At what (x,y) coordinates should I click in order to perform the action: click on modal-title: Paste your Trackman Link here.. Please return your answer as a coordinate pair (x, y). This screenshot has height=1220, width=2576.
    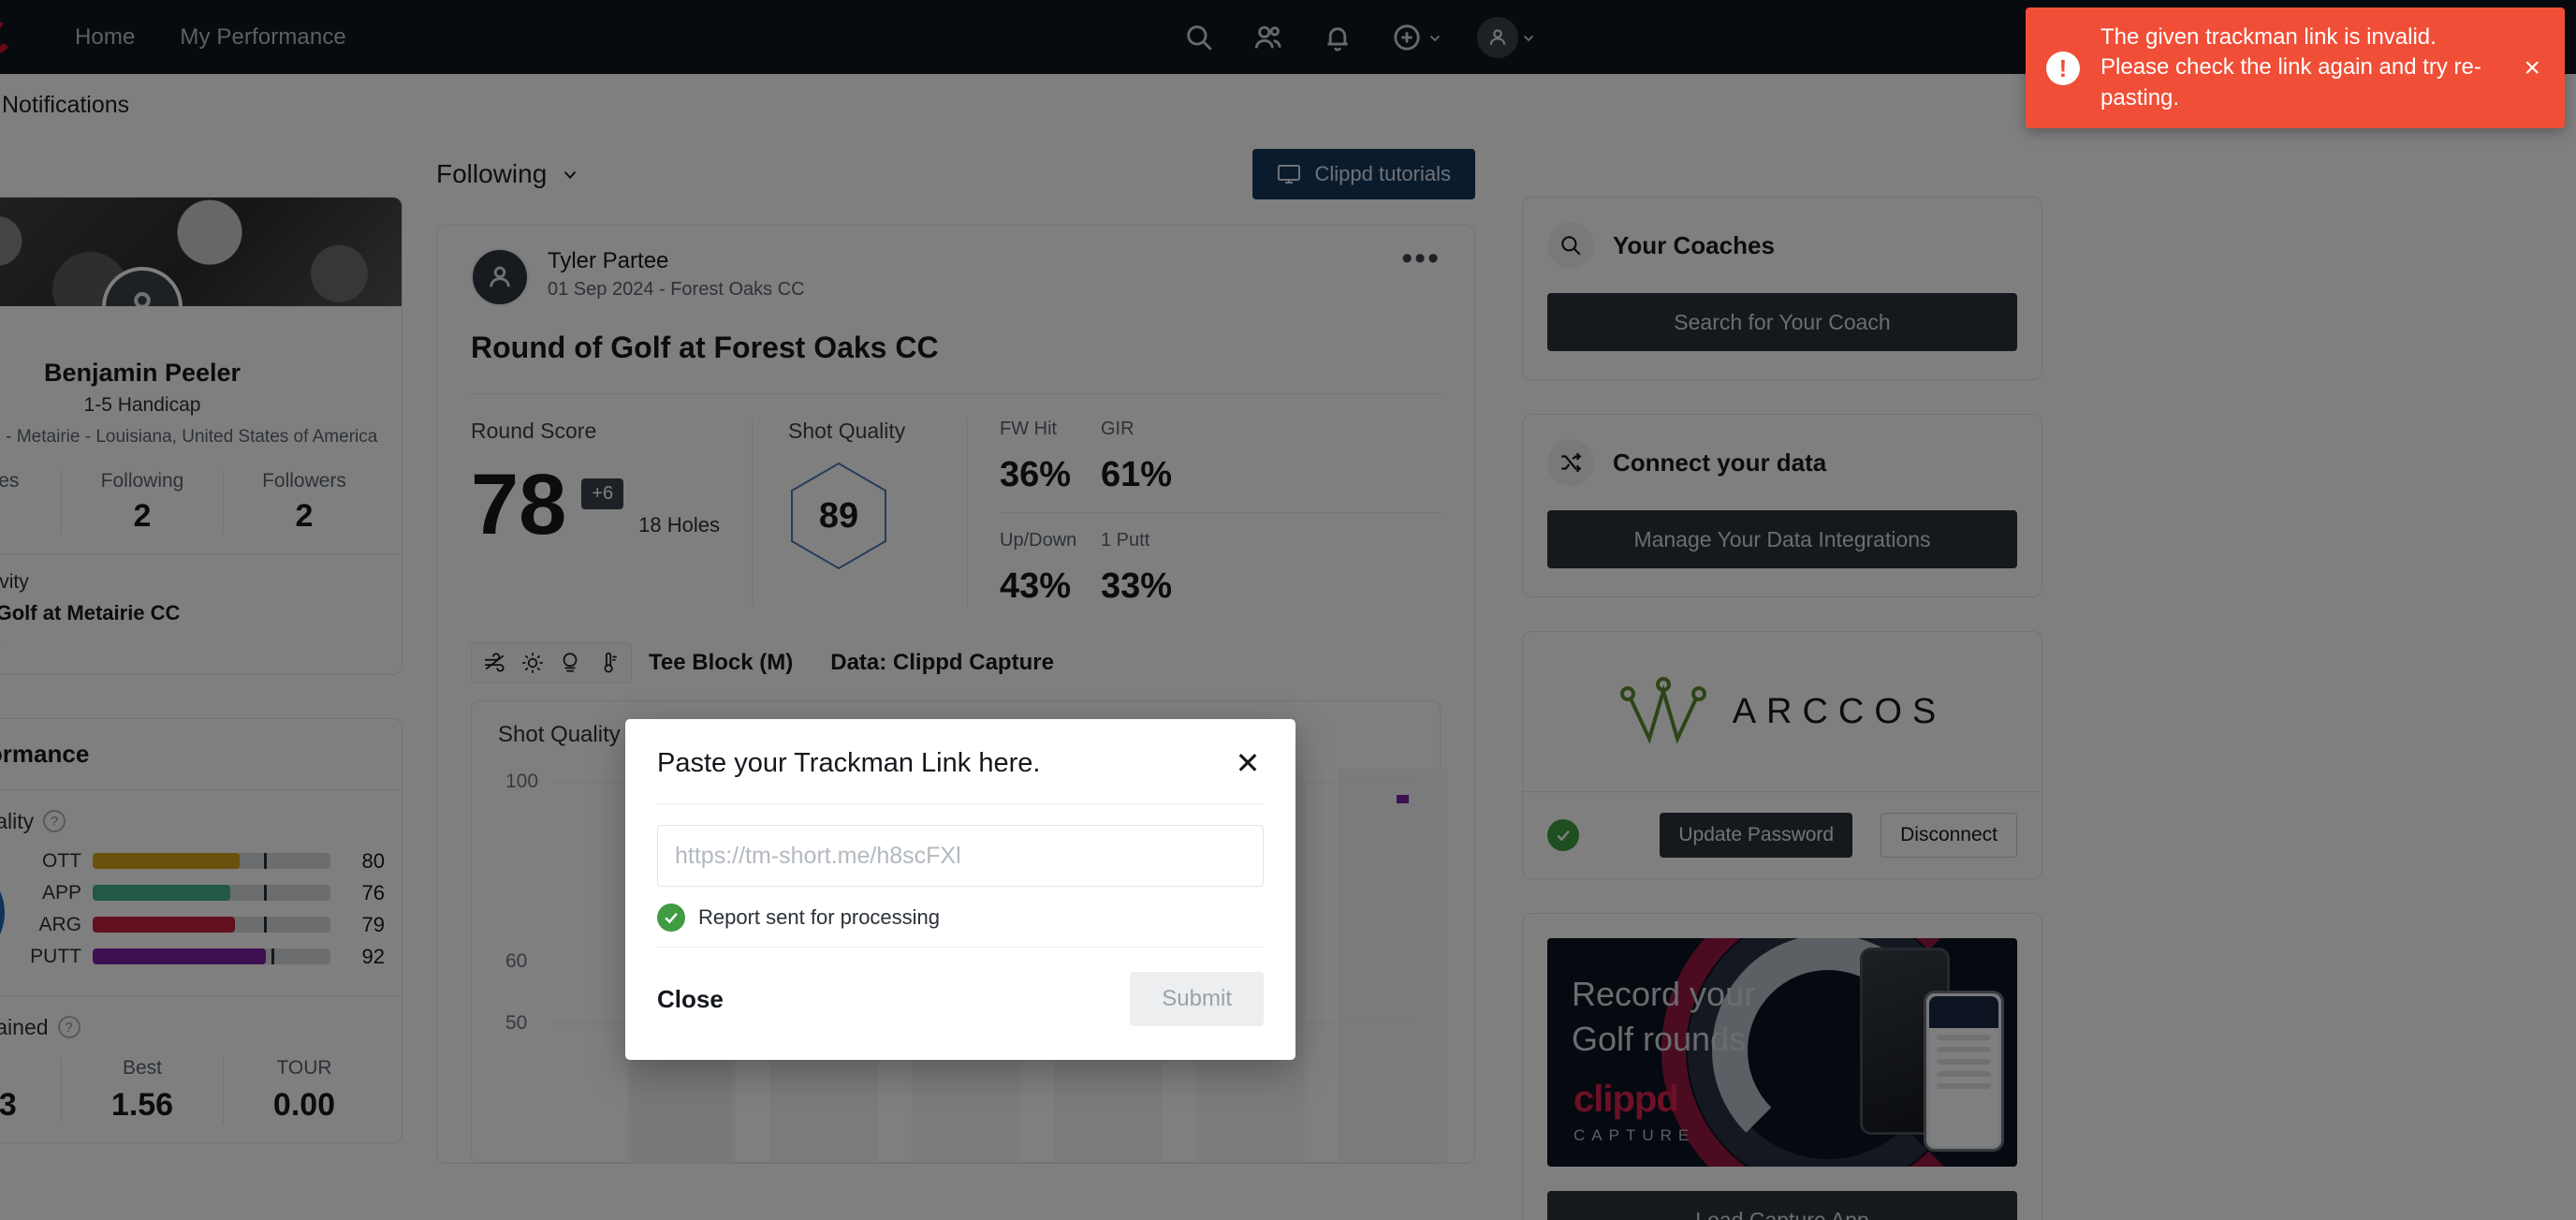
    Looking at the image, I should click on (849, 762).